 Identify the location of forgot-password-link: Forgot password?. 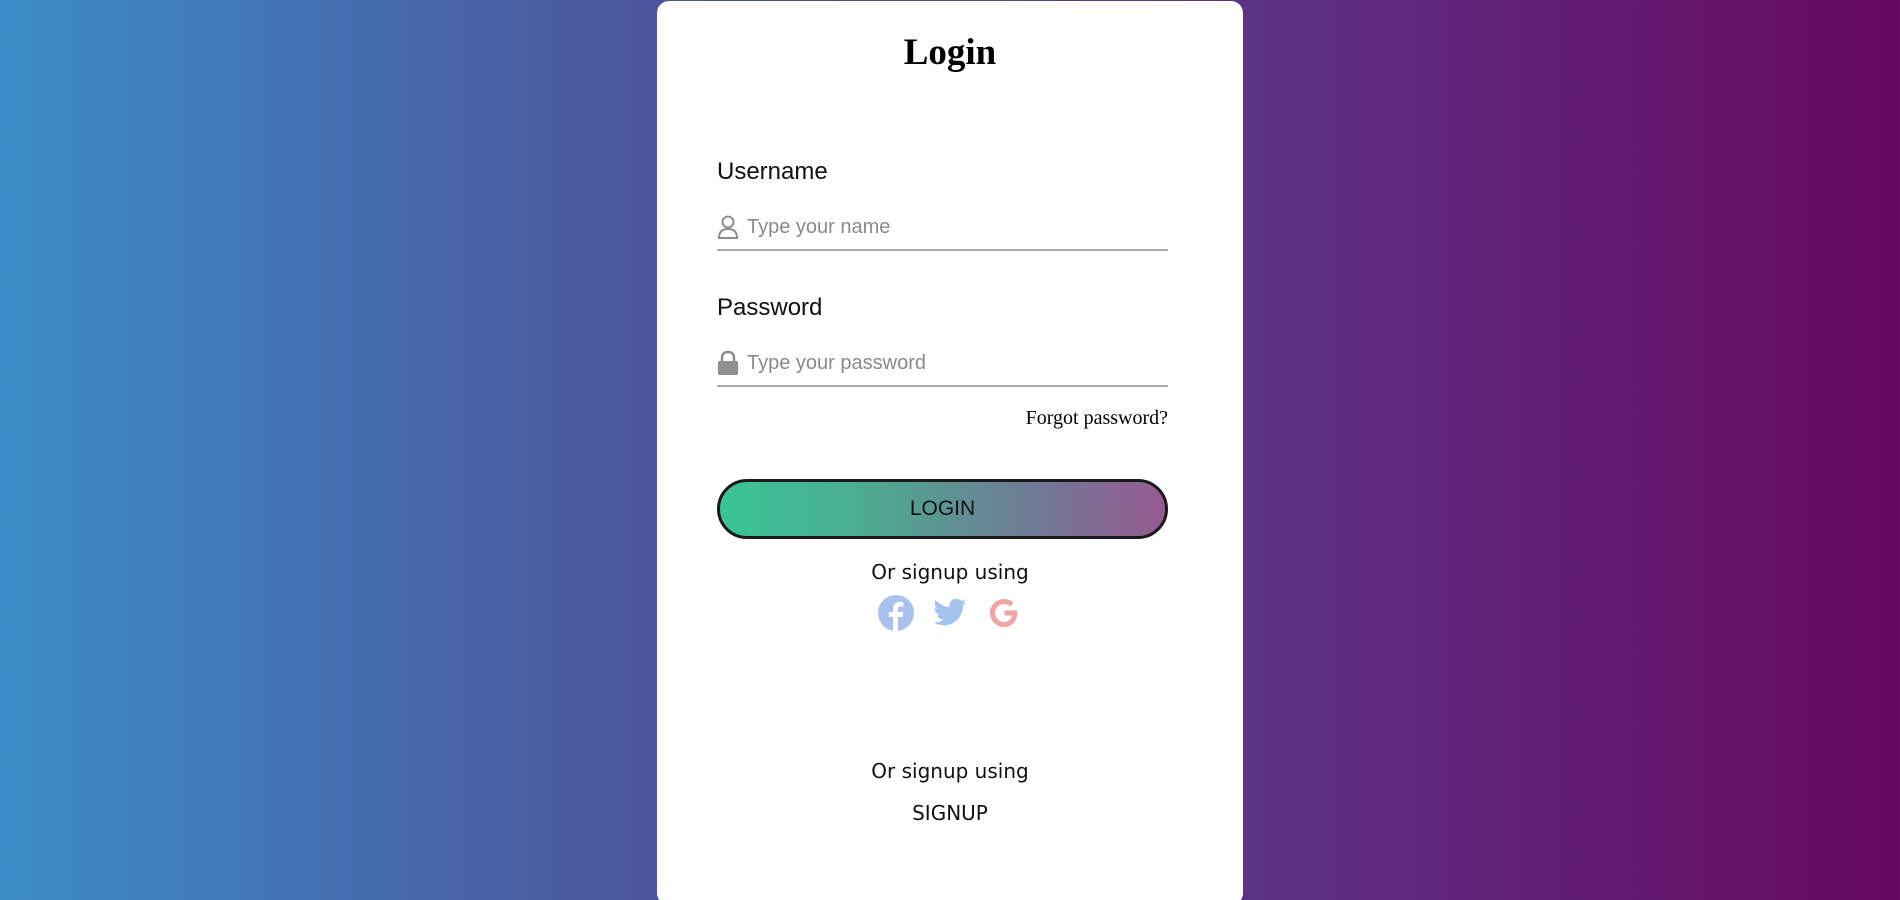
(1097, 418).